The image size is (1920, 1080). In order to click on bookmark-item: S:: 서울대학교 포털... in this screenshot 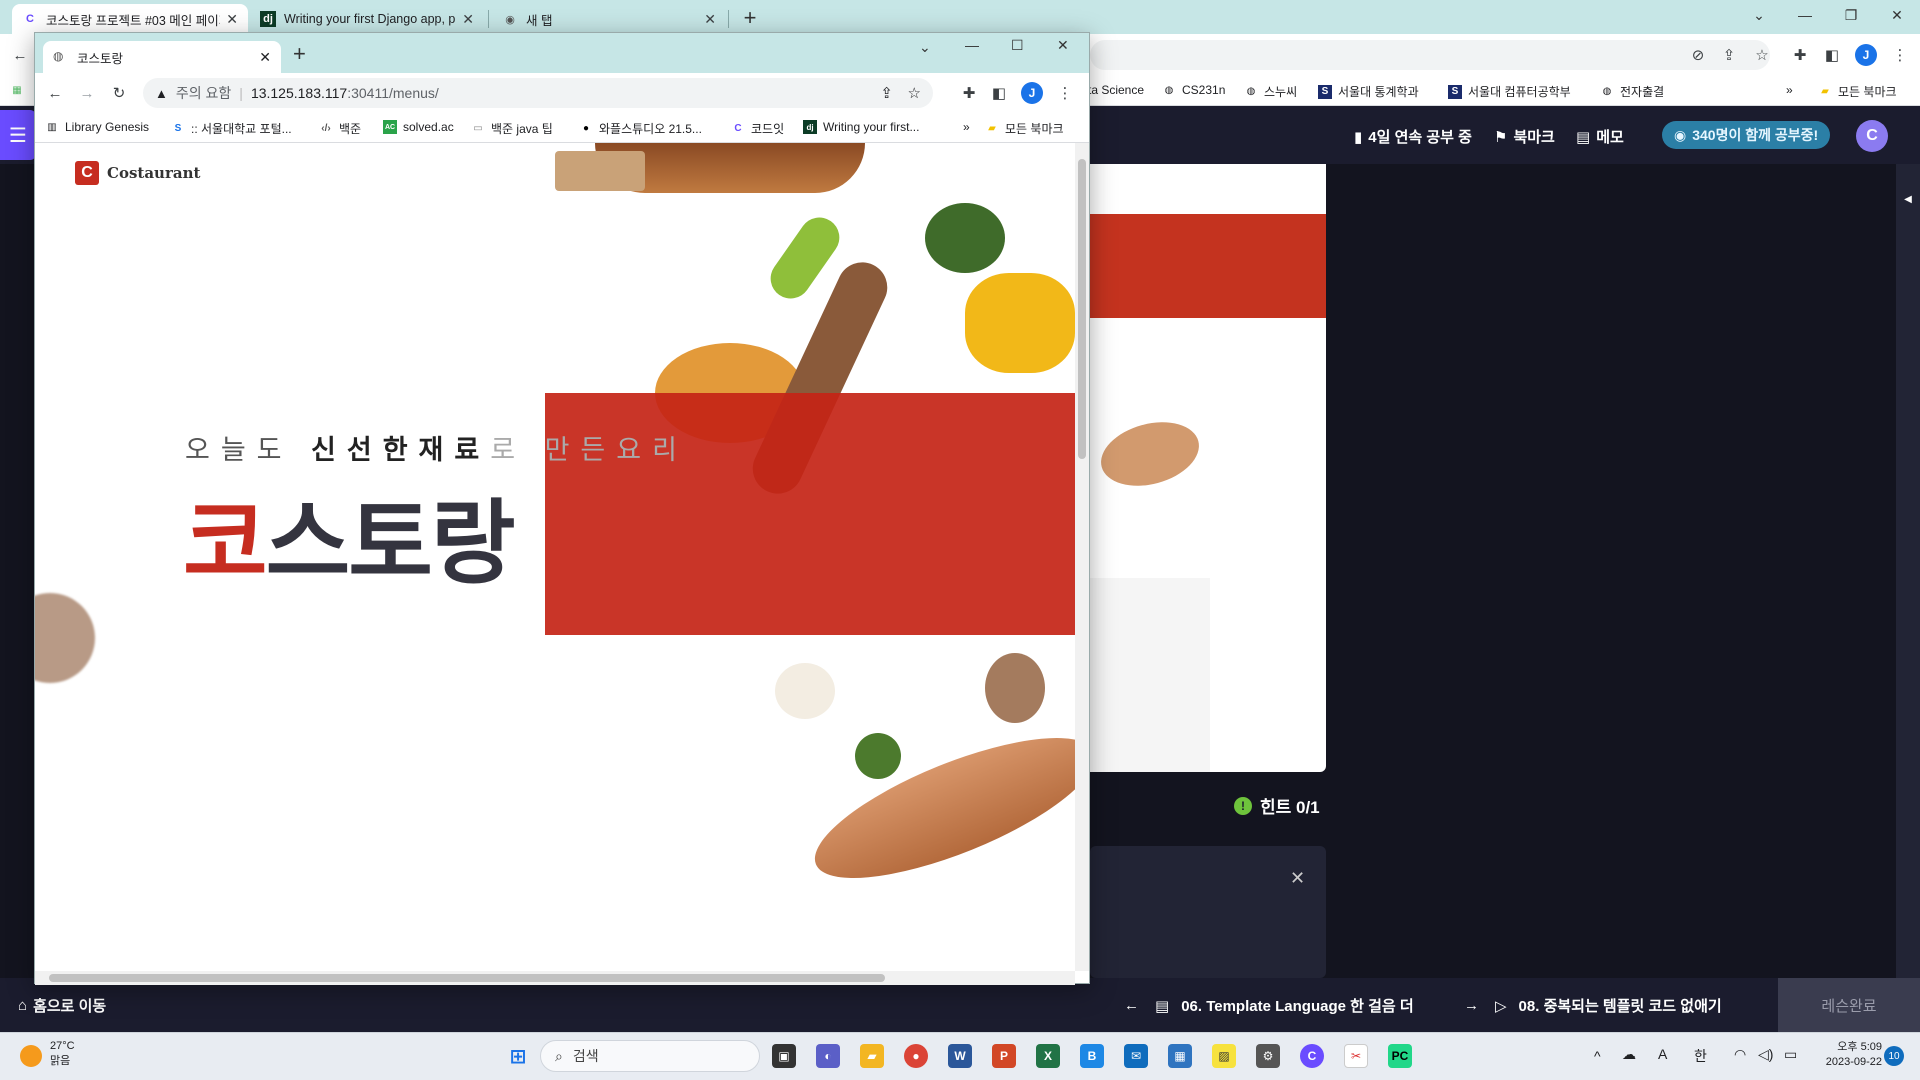, I will do `click(231, 128)`.